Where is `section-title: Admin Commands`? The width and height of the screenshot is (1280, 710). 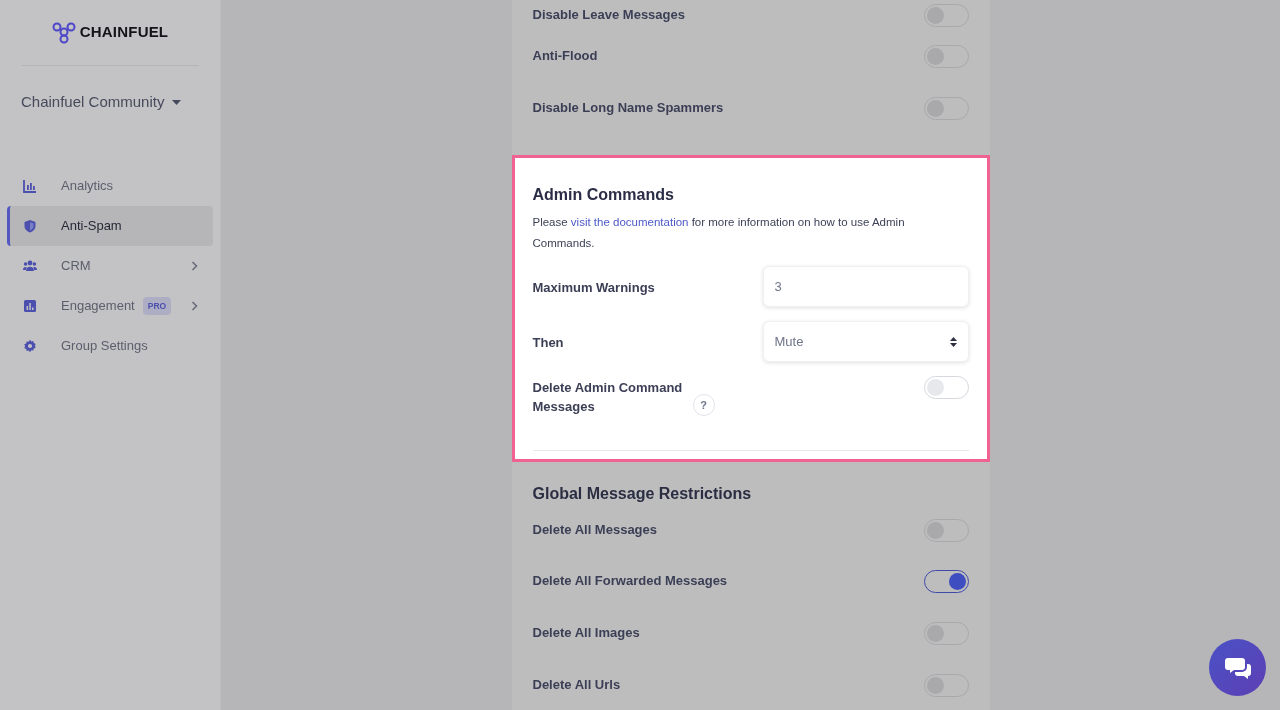
section-title: Admin Commands is located at coordinates (603, 195).